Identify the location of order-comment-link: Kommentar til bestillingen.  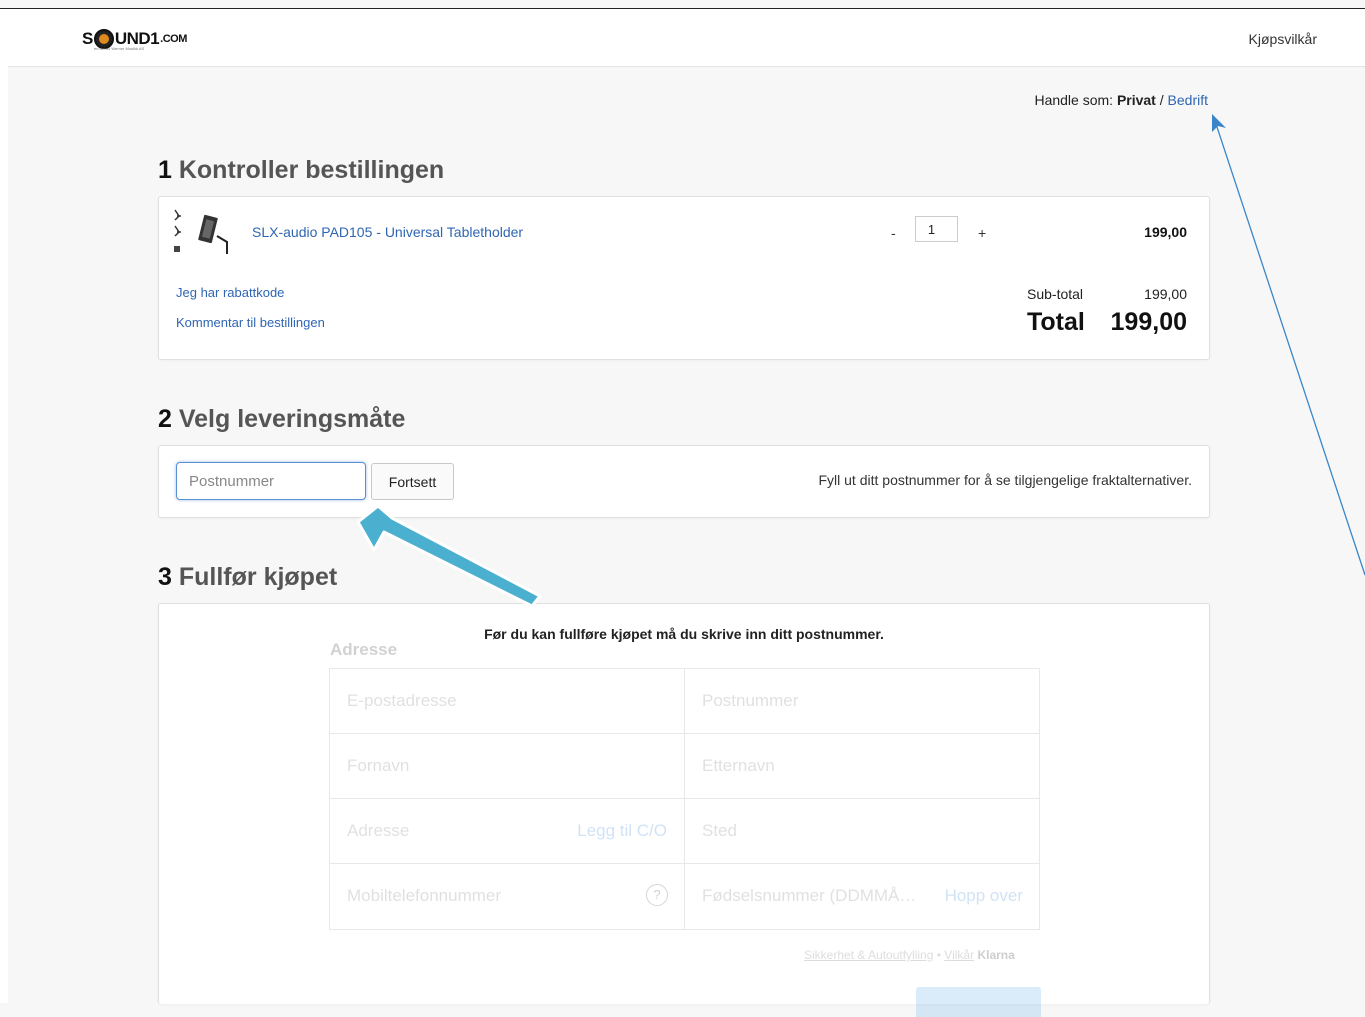
(250, 322).